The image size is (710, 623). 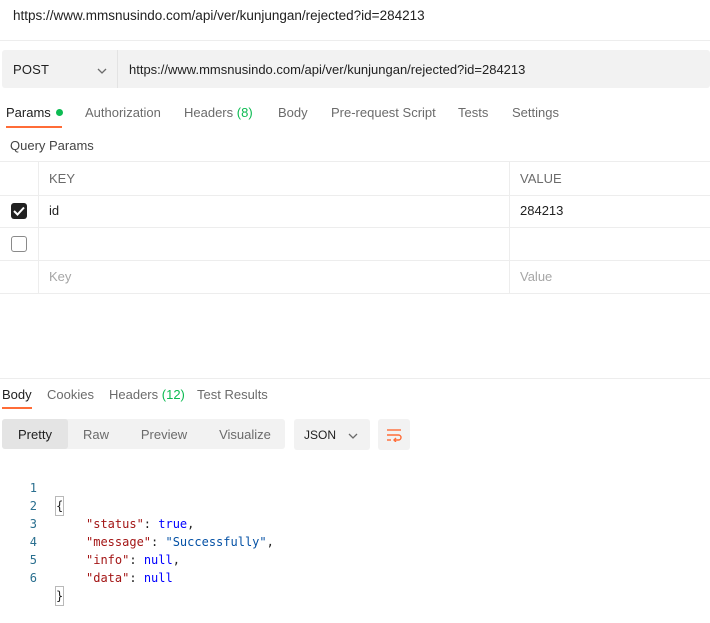 I want to click on code-line: 1 {, so click(x=32, y=488).